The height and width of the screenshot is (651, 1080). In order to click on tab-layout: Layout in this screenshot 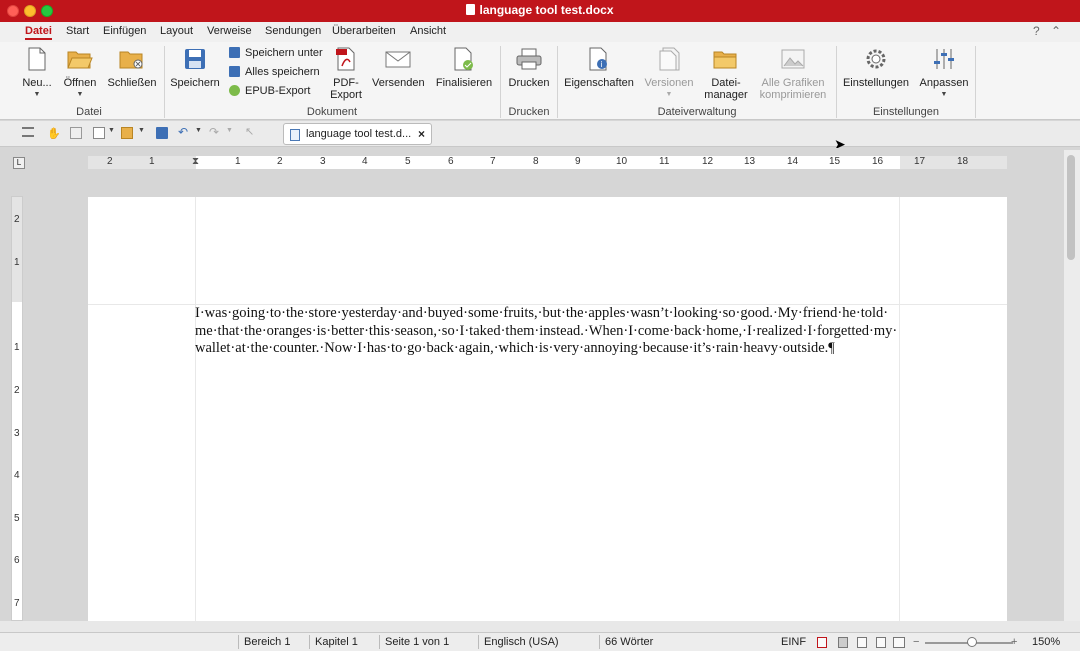, I will do `click(176, 31)`.